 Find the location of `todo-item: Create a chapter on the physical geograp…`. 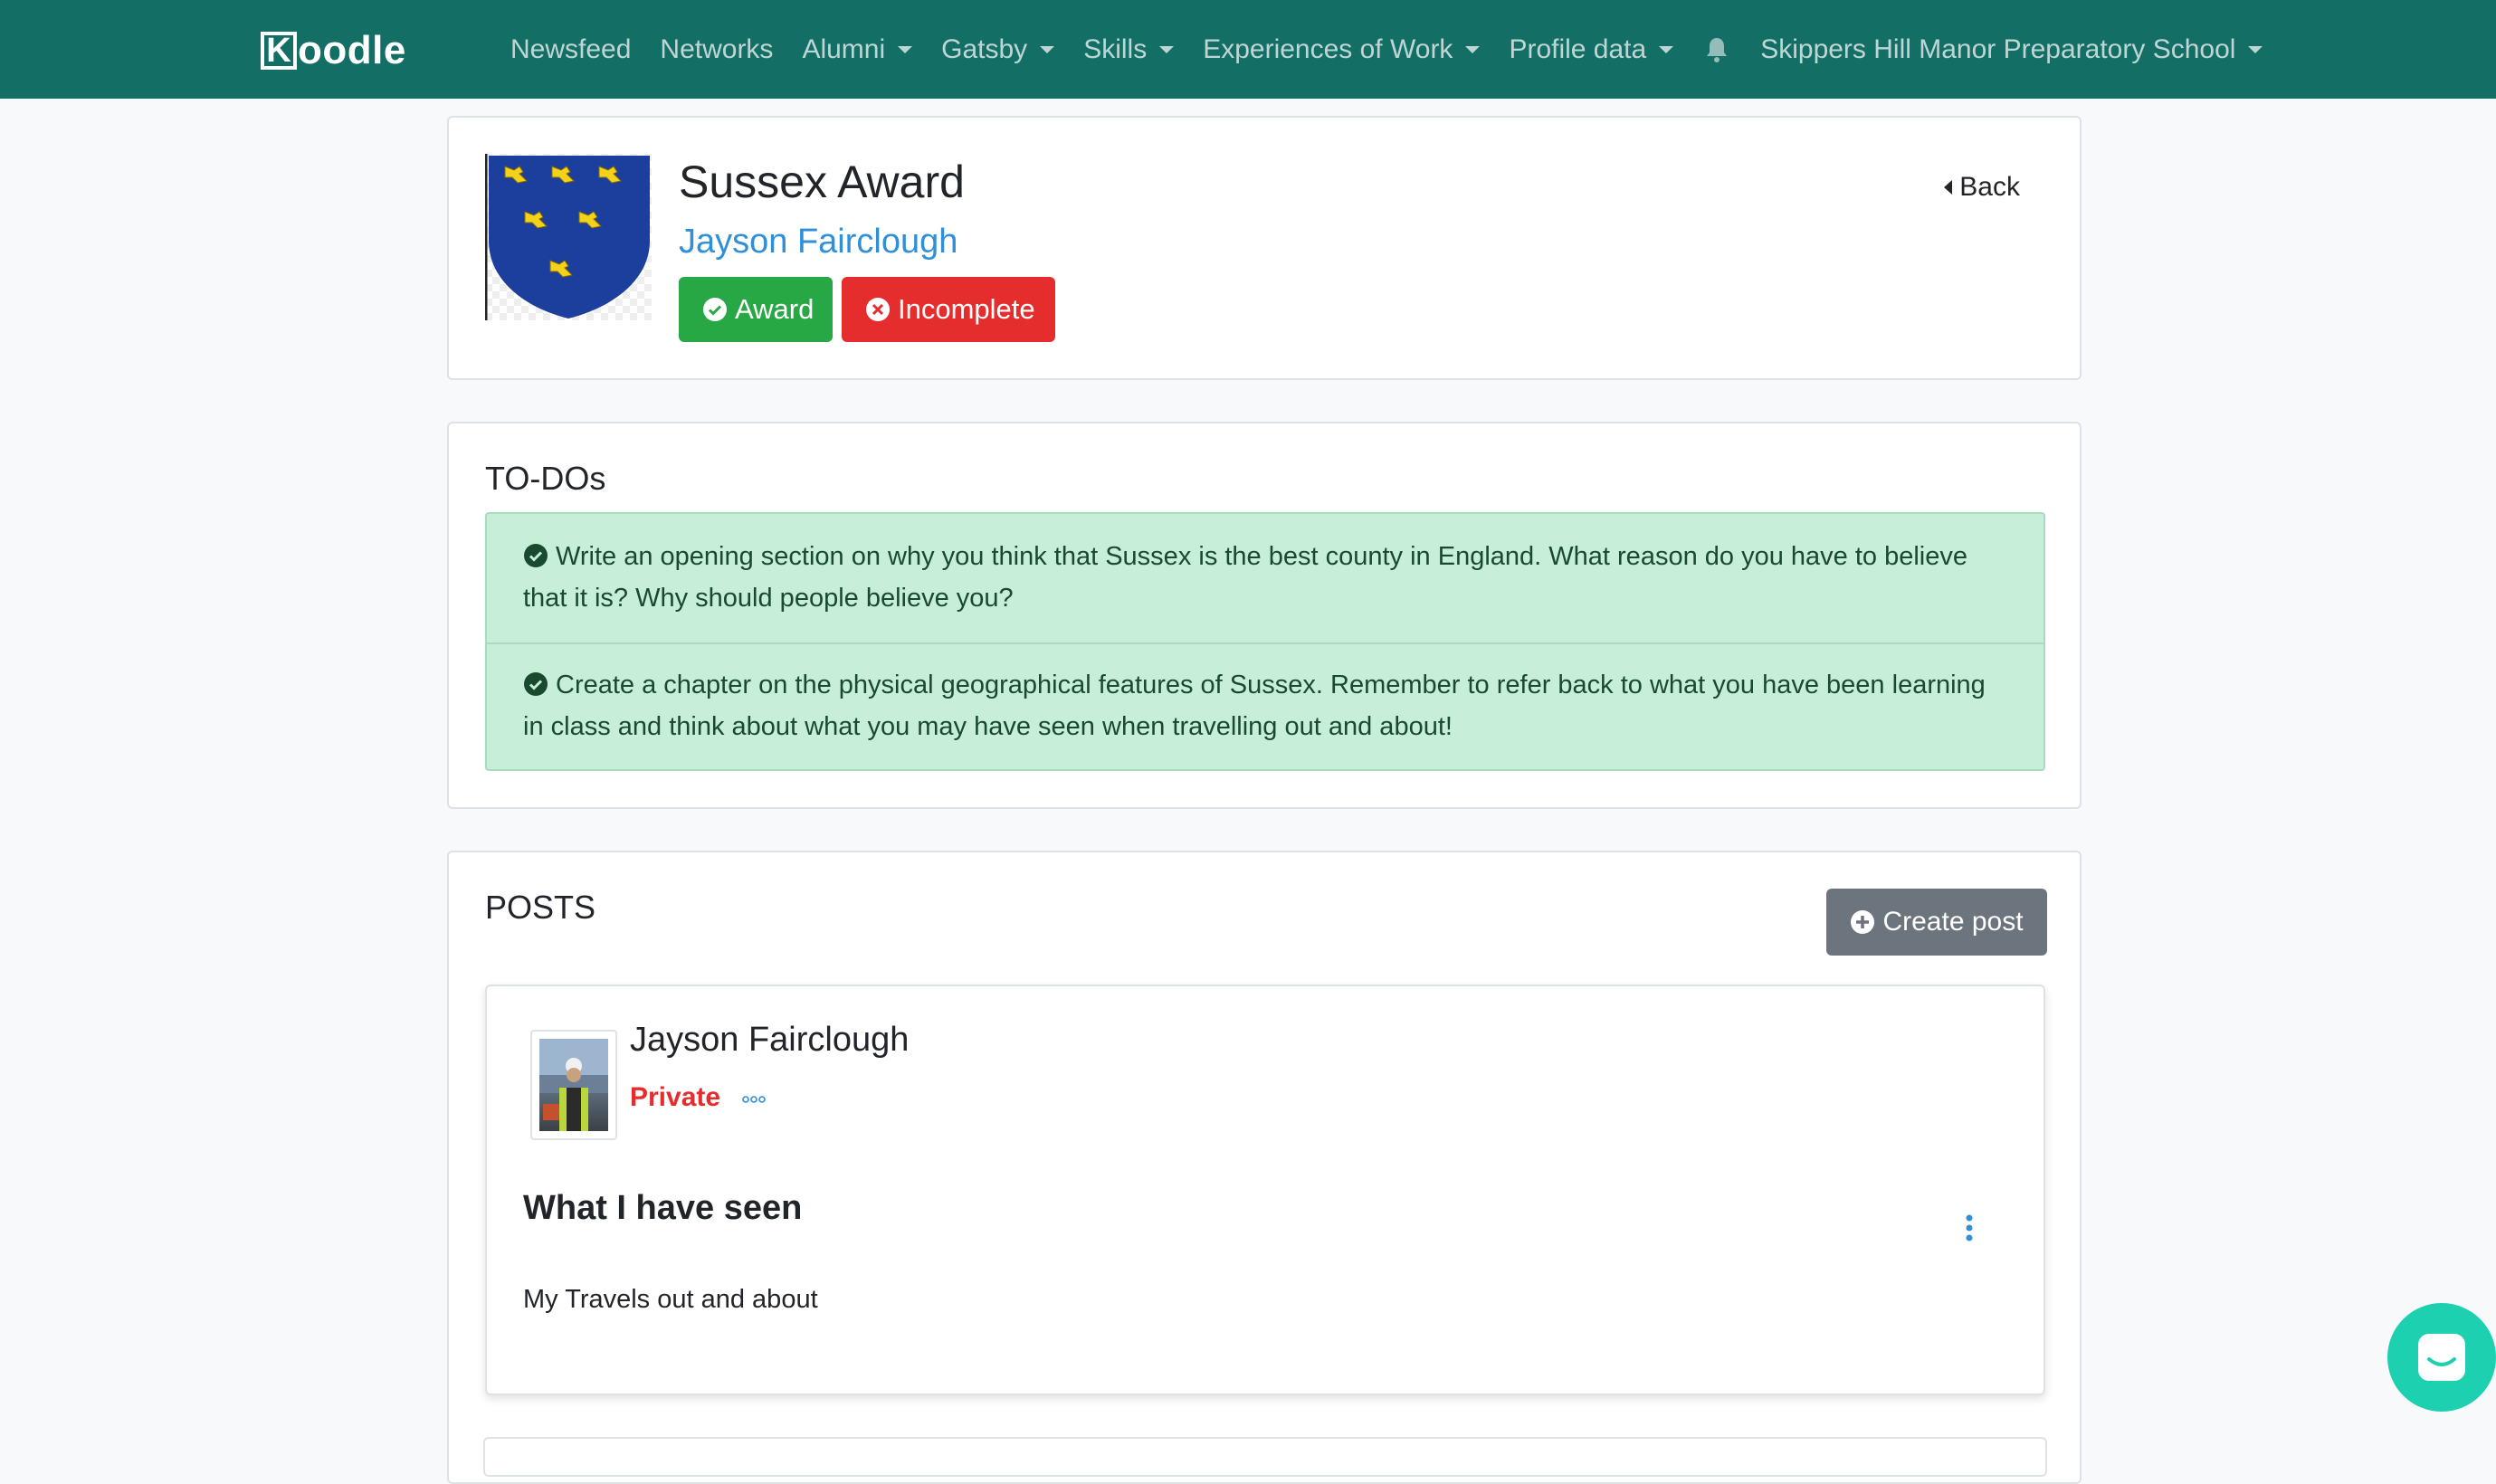

todo-item: Create a chapter on the physical geograp… is located at coordinates (1265, 705).